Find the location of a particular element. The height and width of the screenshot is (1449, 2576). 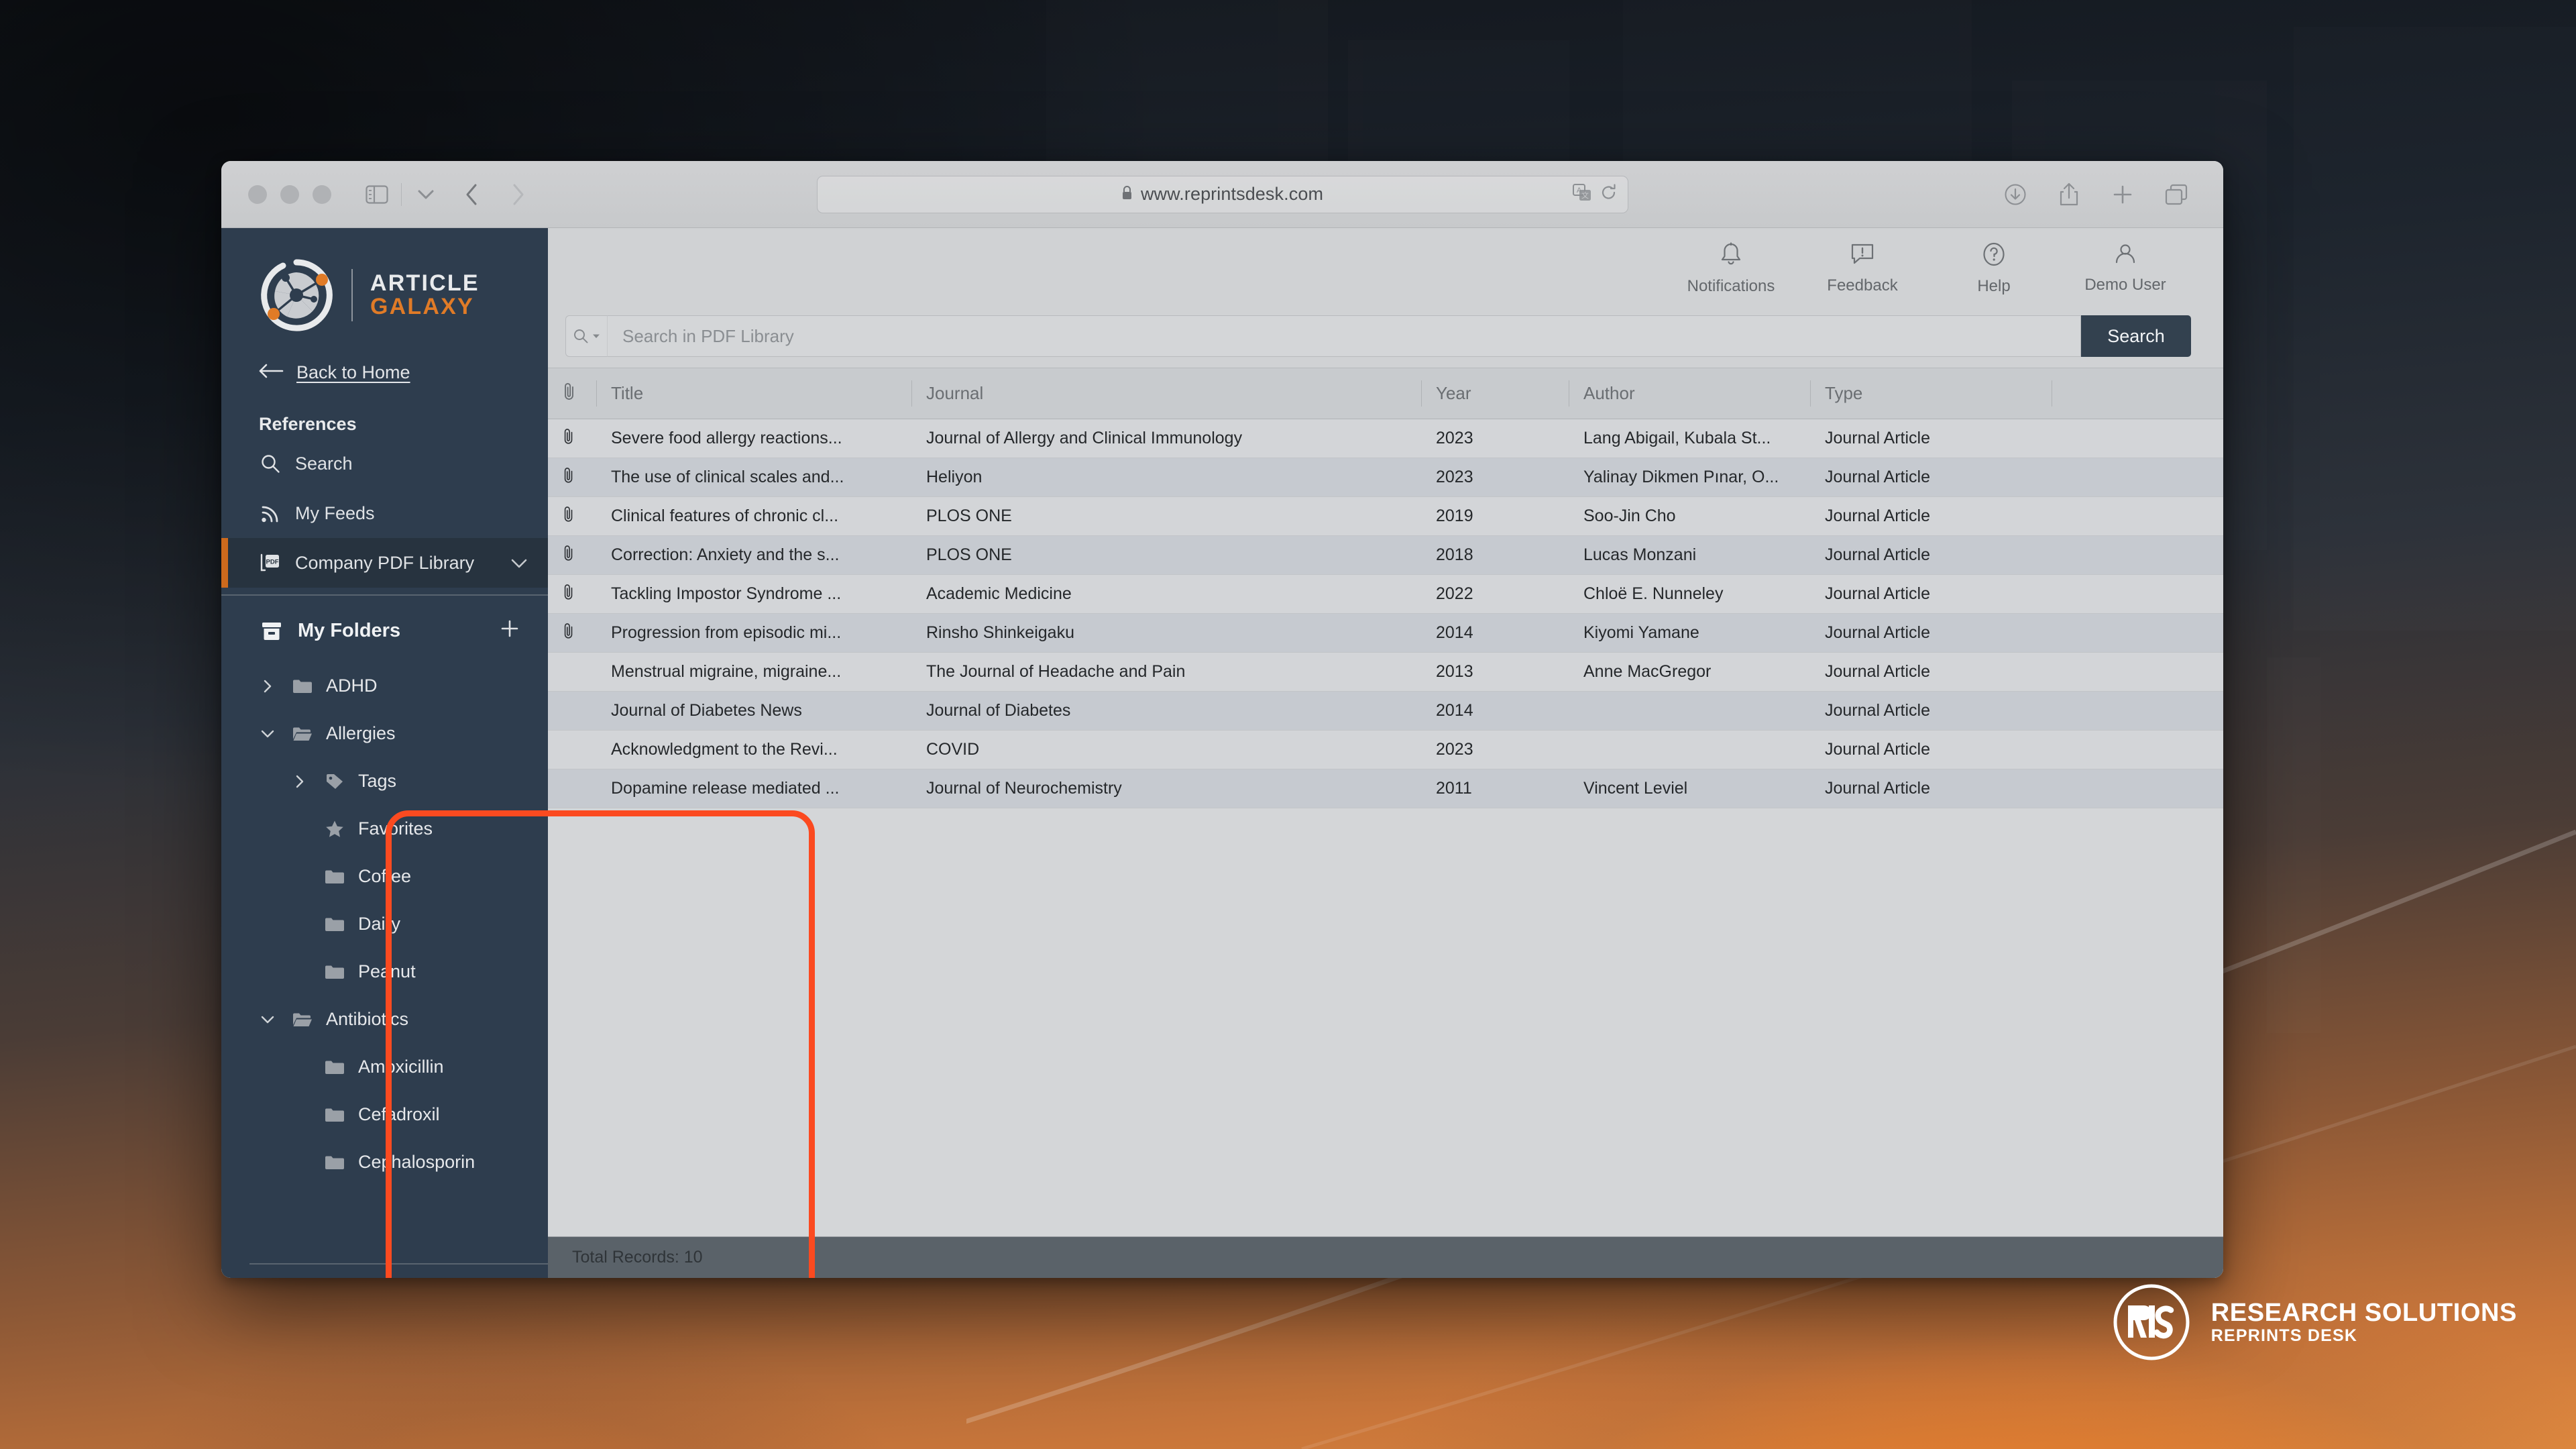

column-header-extra is located at coordinates (2137, 393).